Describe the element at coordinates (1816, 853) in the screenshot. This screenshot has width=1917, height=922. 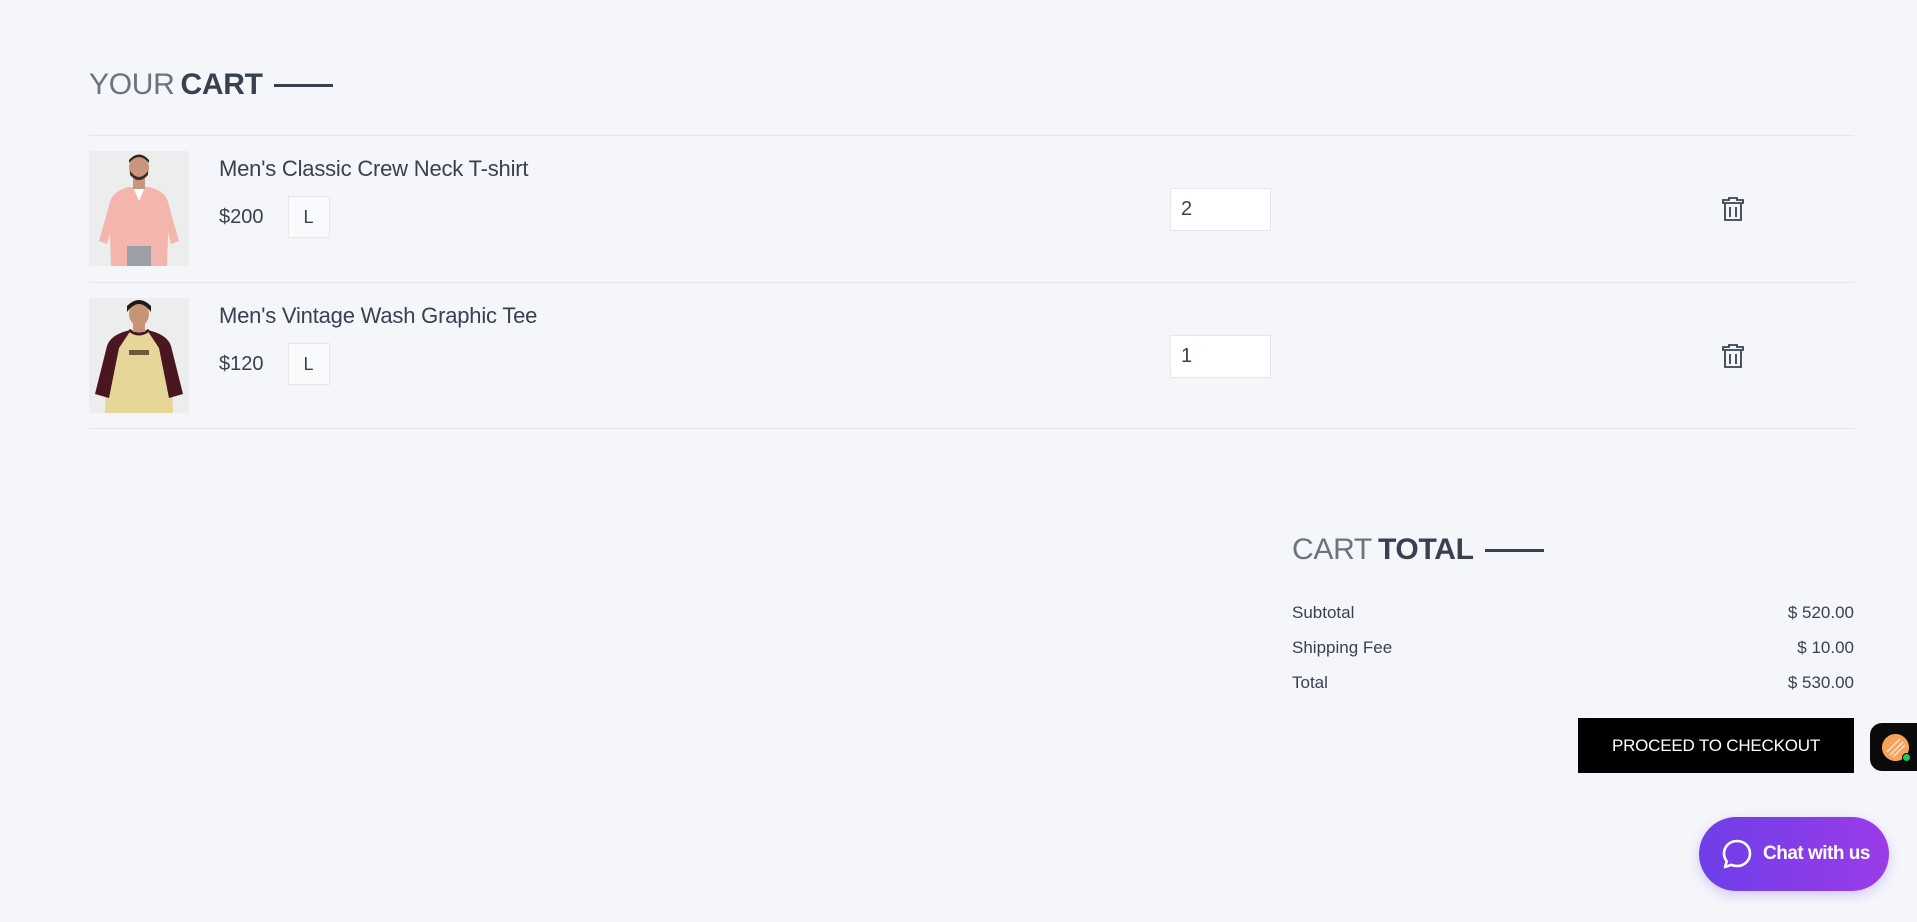
I see `chat-label: Chat with us` at that location.